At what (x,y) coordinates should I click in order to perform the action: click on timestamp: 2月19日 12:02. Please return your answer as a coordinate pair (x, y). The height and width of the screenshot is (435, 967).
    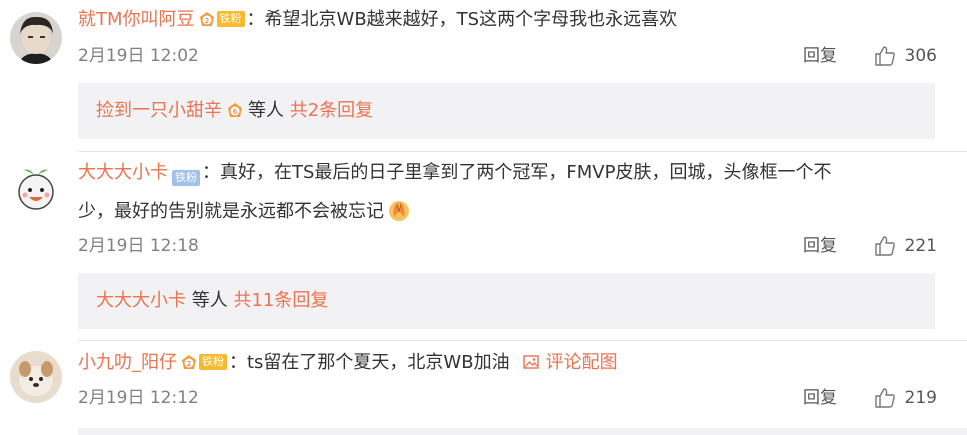
    Looking at the image, I should click on (138, 56).